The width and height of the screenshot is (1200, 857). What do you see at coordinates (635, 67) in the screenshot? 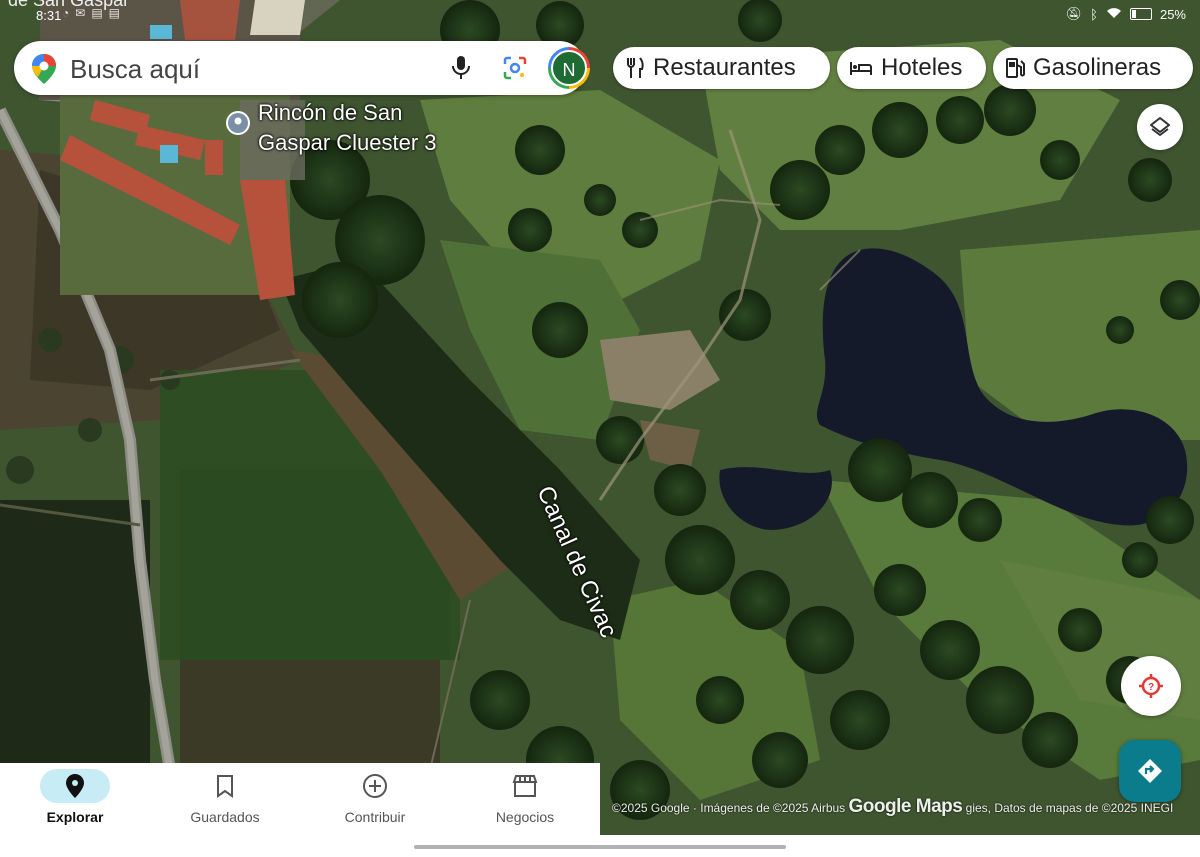
I see `fork-knife-icon` at bounding box center [635, 67].